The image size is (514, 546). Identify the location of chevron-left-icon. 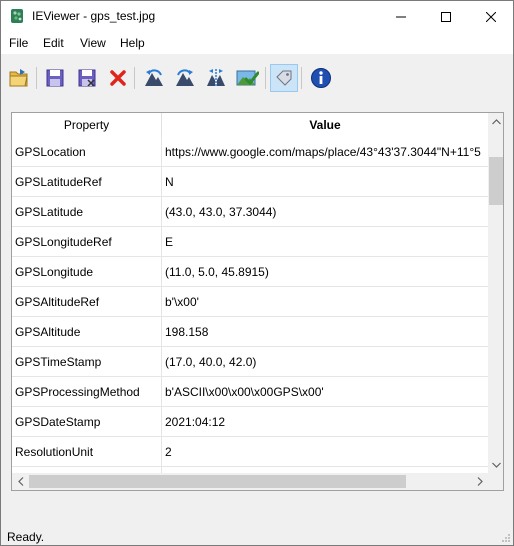
(20, 481).